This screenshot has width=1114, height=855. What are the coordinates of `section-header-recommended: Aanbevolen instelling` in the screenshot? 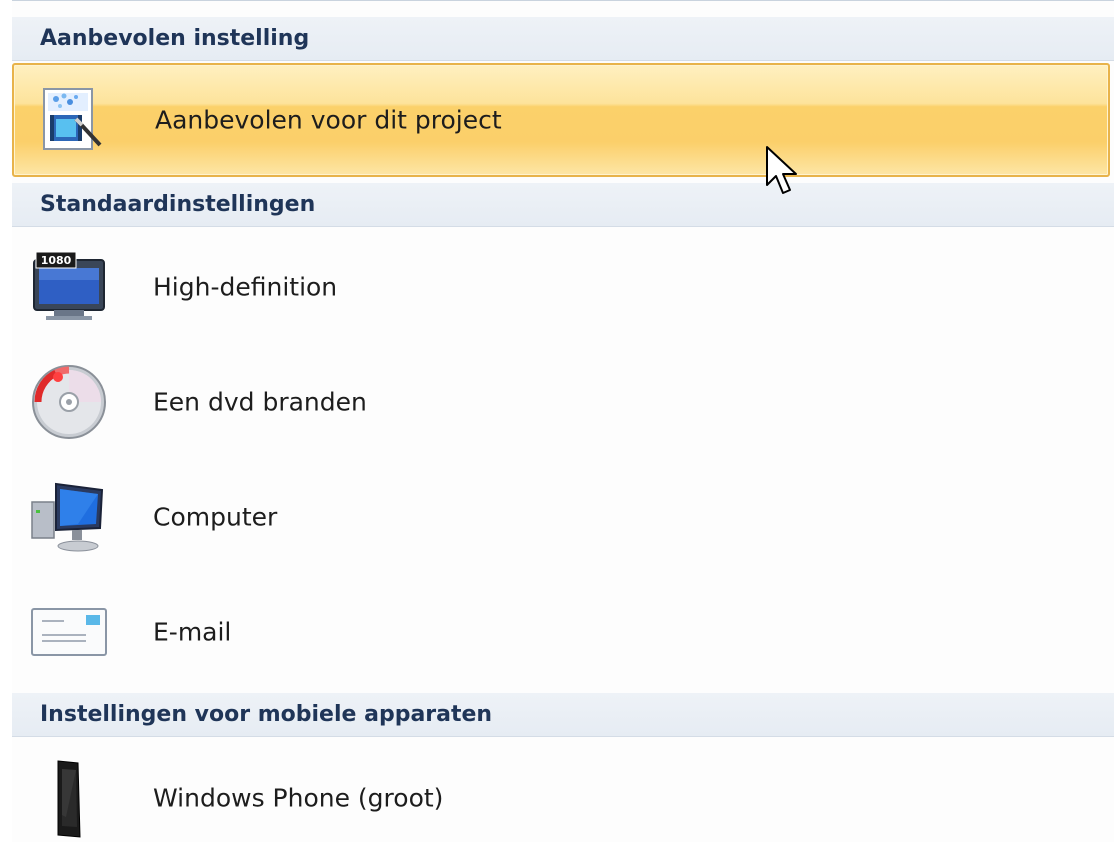 It's located at (563, 39).